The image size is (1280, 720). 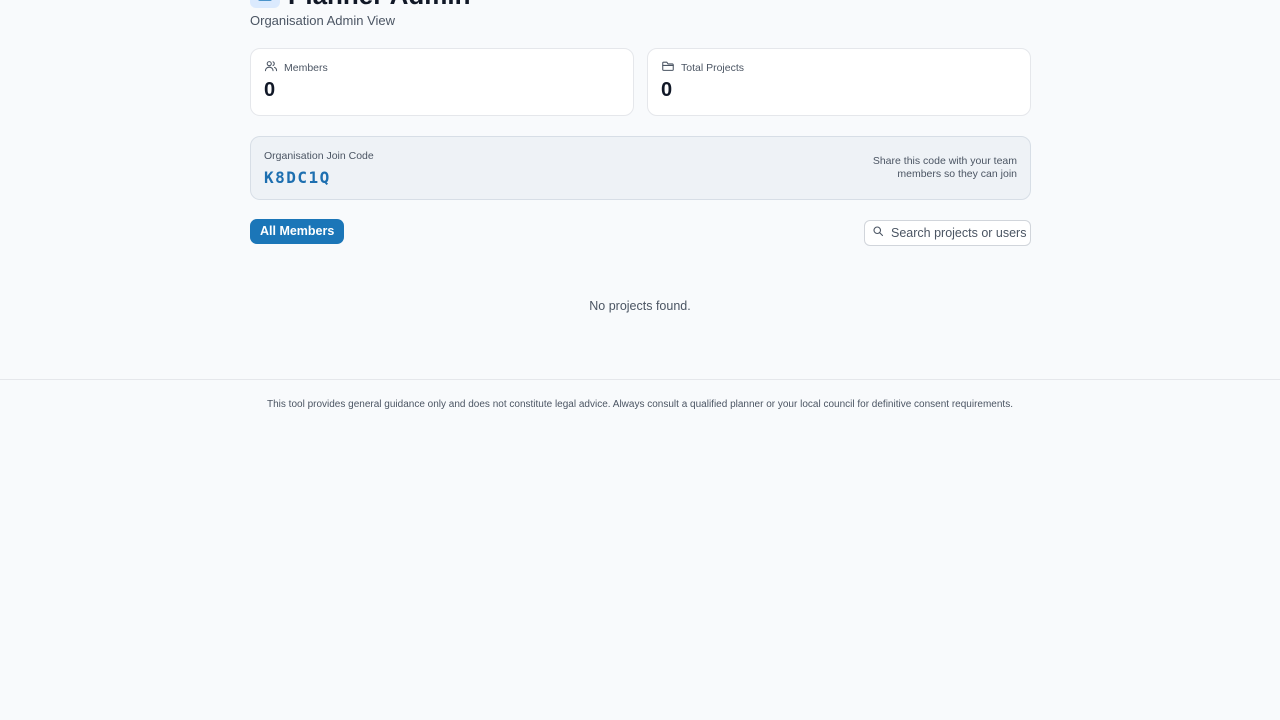 I want to click on empty-state-message: No projects found., so click(x=640, y=306).